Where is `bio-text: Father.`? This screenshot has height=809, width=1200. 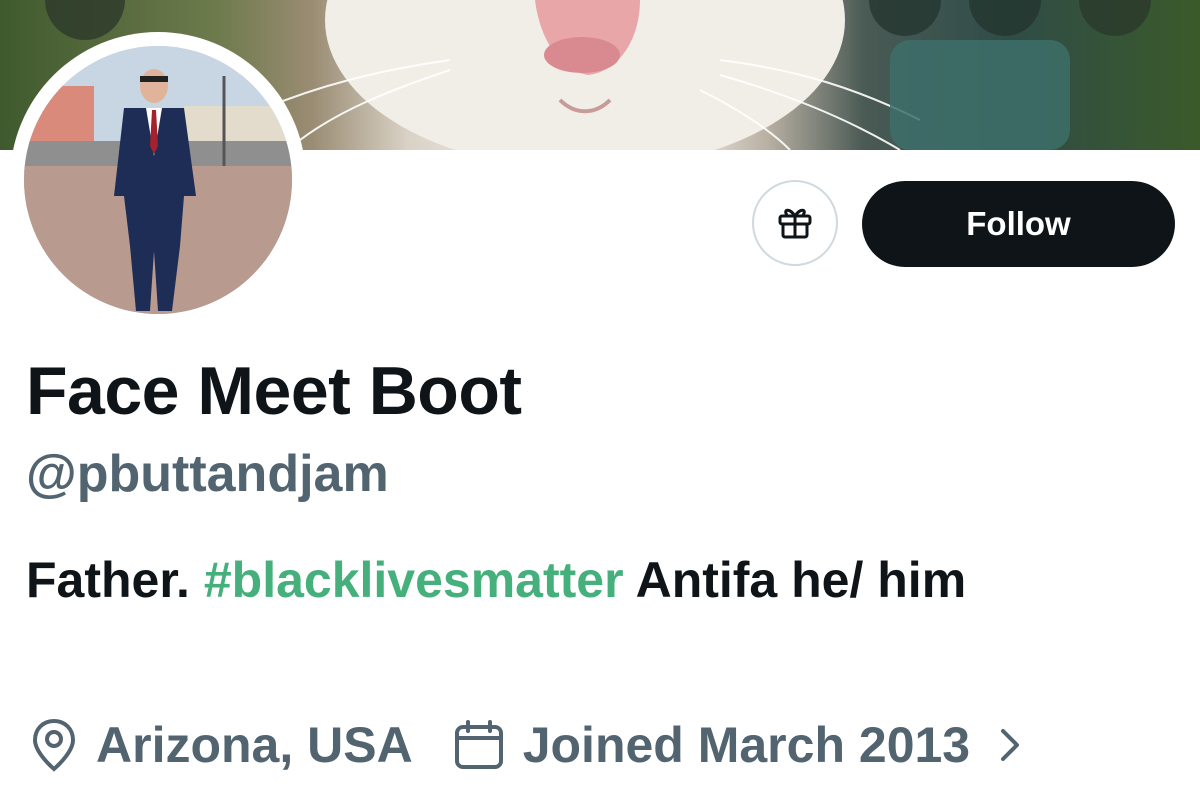
bio-text: Father. is located at coordinates (115, 580).